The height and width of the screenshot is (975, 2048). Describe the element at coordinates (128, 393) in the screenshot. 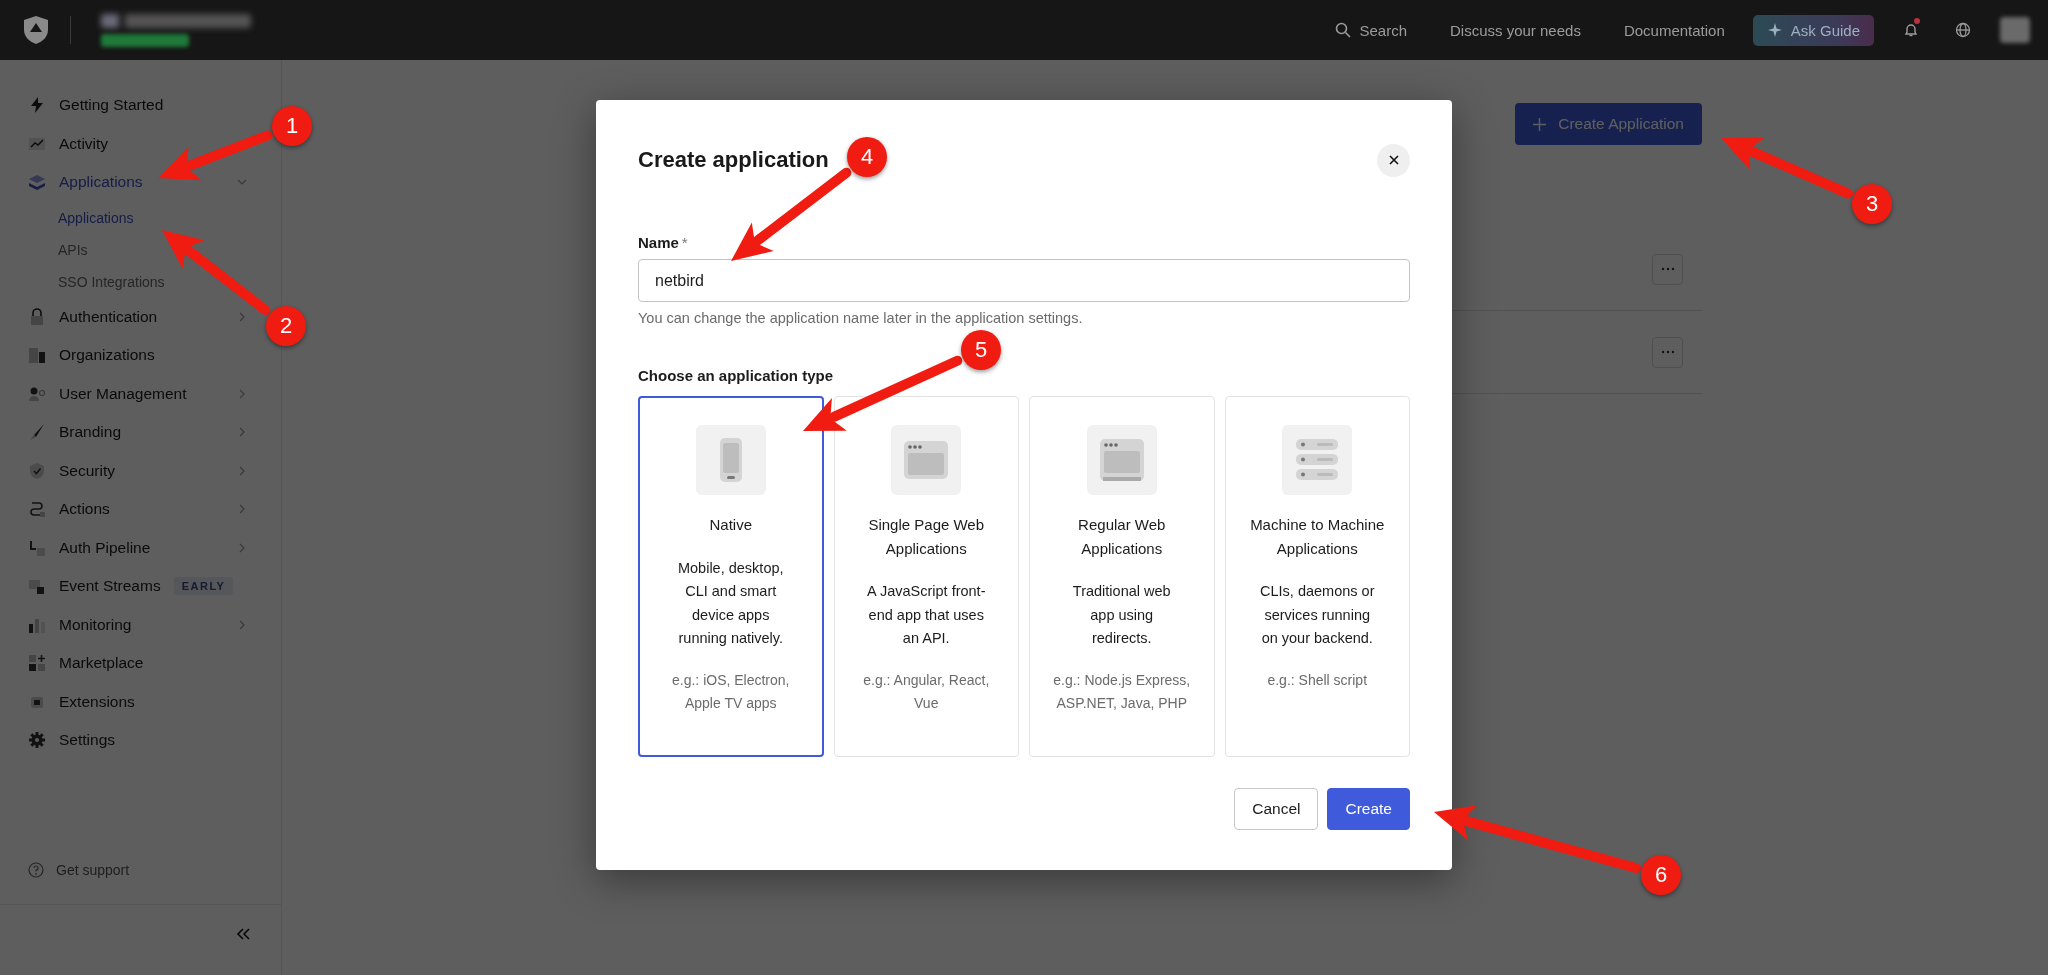

I see `sidebar-item: User Management` at that location.